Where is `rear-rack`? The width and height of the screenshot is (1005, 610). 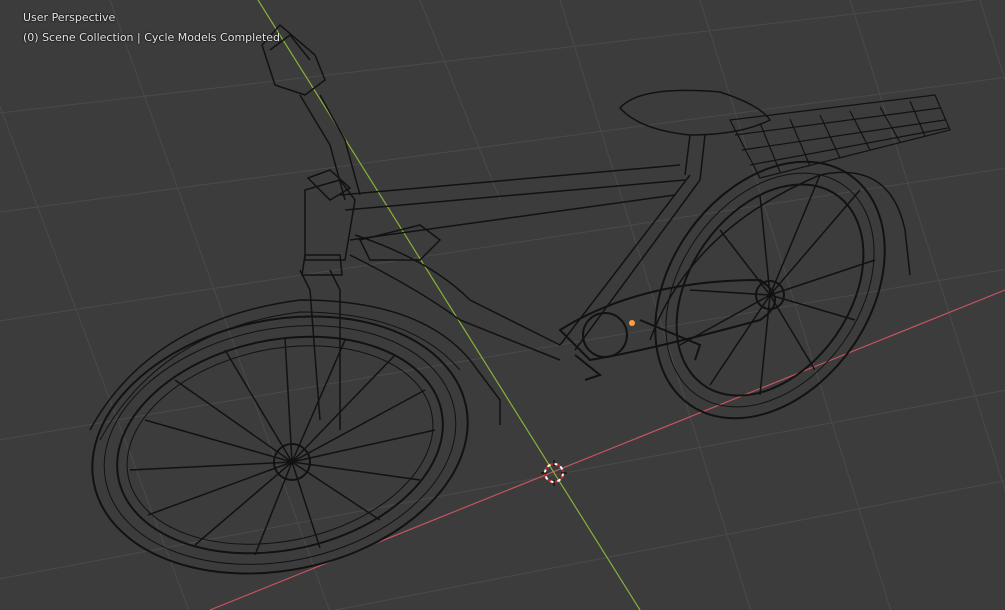
rear-rack is located at coordinates (840, 136).